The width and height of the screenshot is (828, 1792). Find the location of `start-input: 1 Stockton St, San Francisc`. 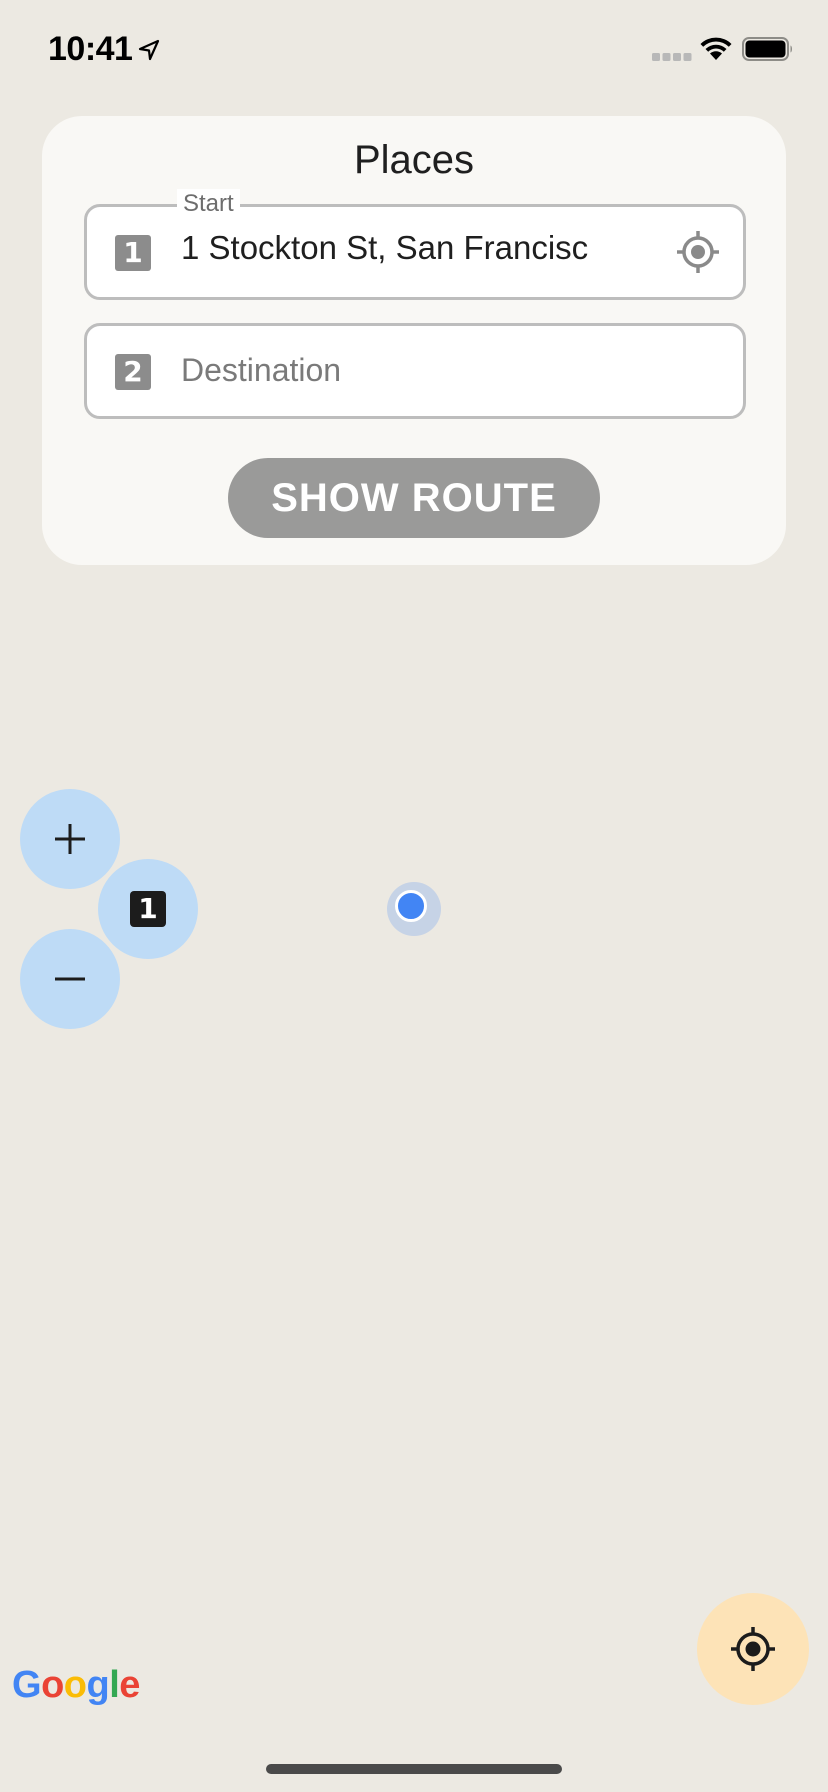

start-input: 1 Stockton St, San Francisc is located at coordinates (426, 248).